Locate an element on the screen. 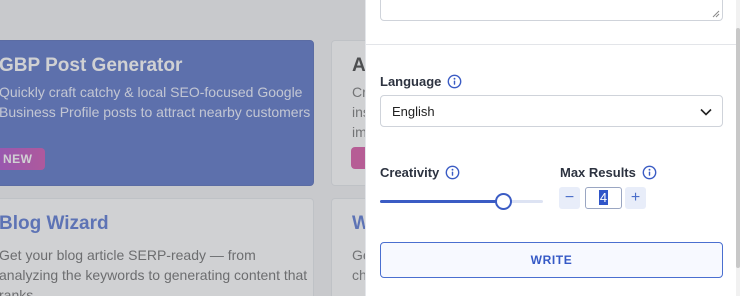  max-results-input: 4 is located at coordinates (603, 198).